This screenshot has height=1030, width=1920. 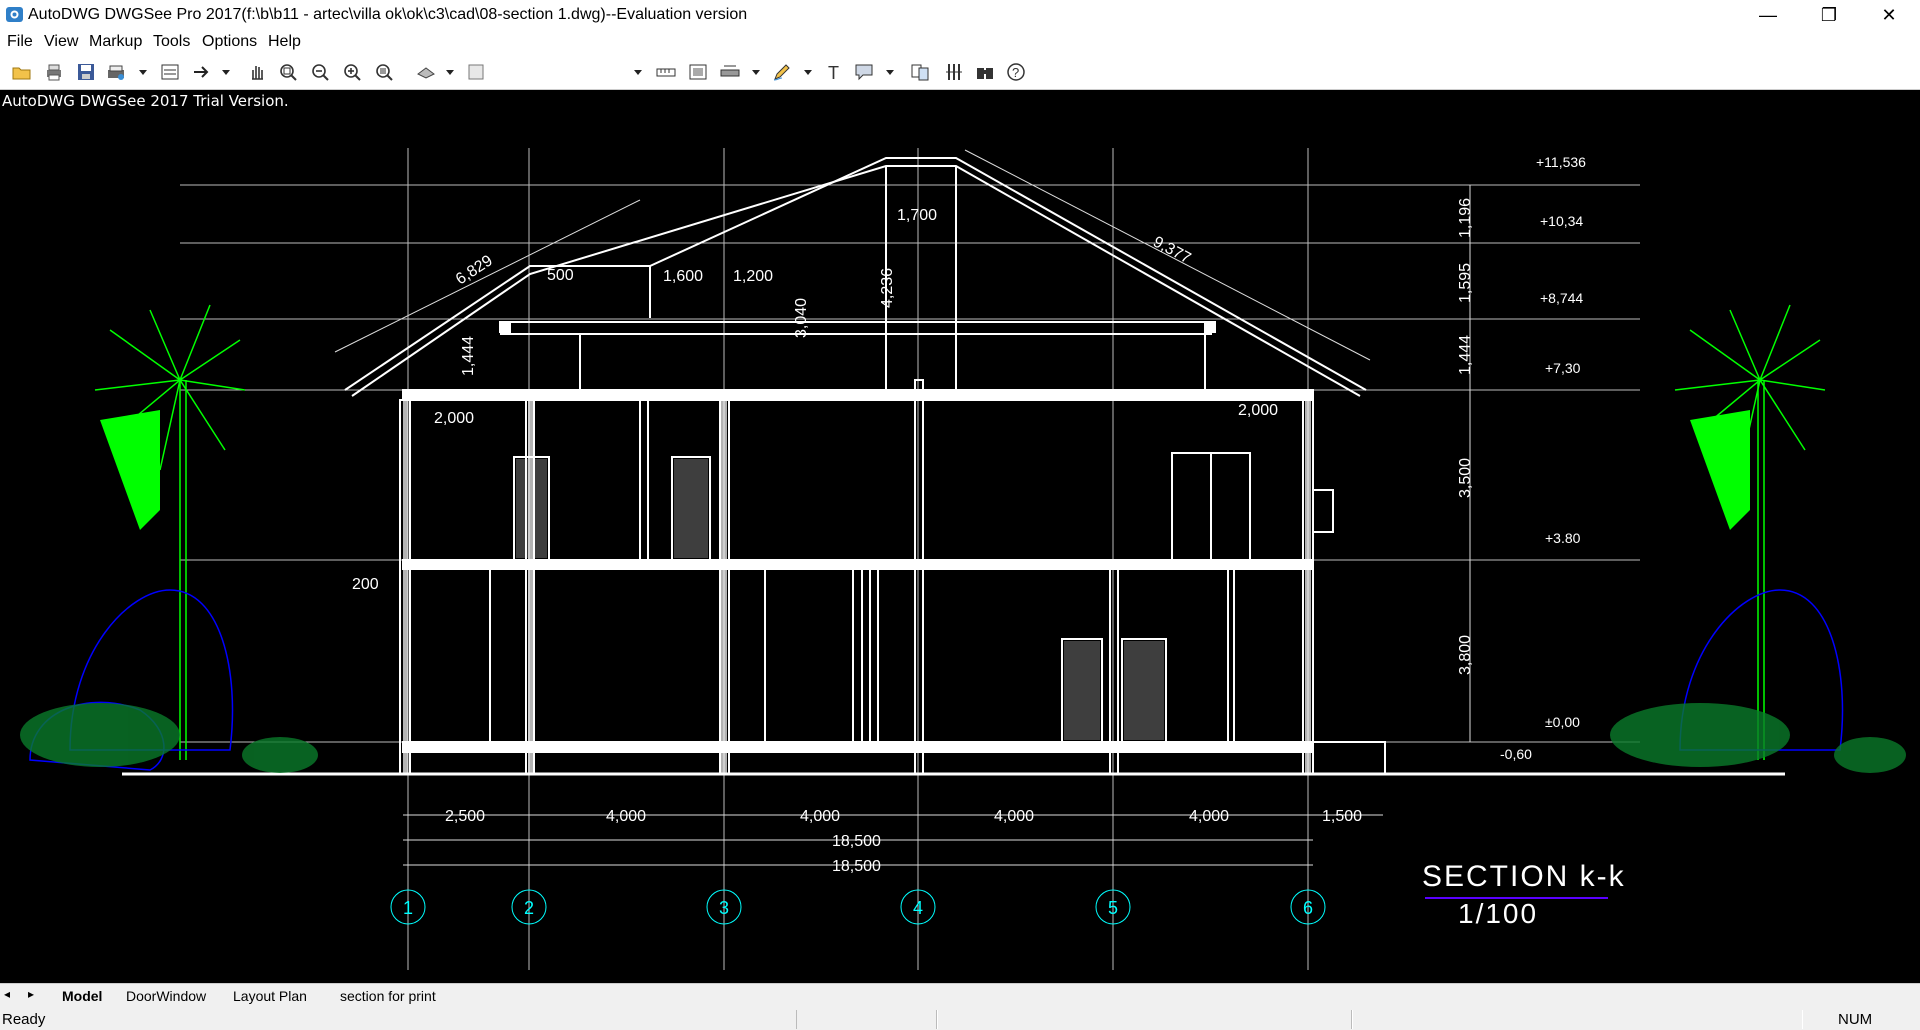 What do you see at coordinates (808, 72) in the screenshot?
I see `markup-dropdown-icon` at bounding box center [808, 72].